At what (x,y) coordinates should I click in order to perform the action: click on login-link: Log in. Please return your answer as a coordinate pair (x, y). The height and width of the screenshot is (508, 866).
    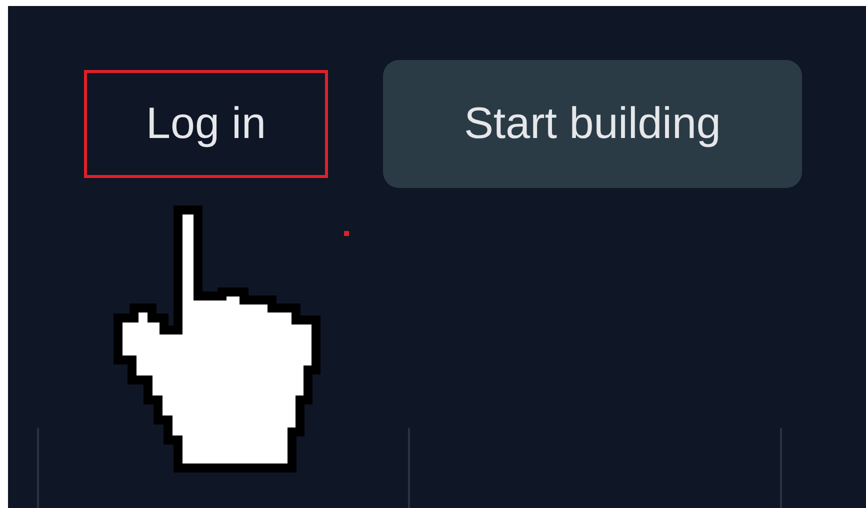
    Looking at the image, I should click on (206, 124).